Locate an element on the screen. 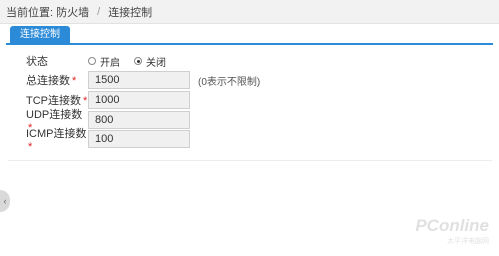 This screenshot has height=256, width=499. status-enable-label: 开启 is located at coordinates (110, 61).